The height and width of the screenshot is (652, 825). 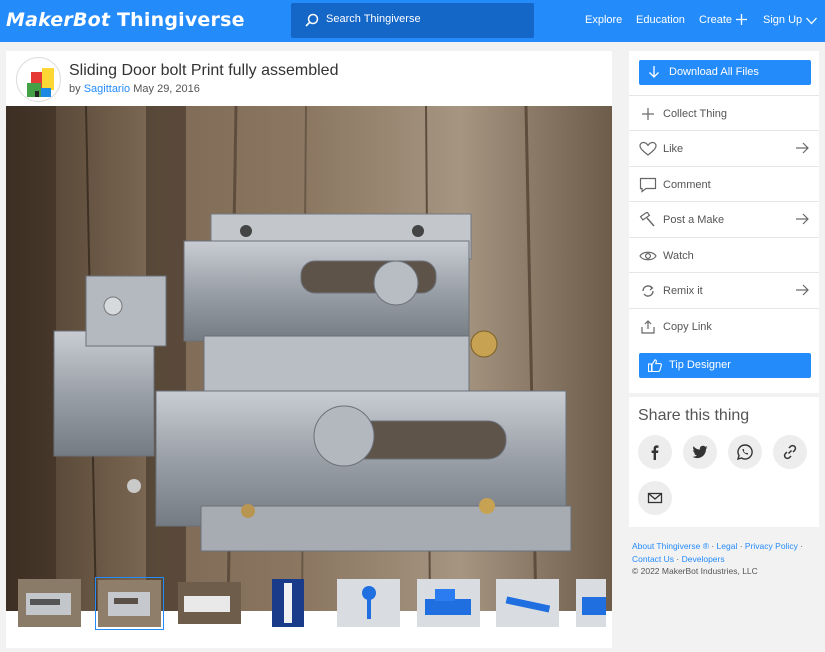 I want to click on thumbnail-2-selected, so click(x=129, y=603).